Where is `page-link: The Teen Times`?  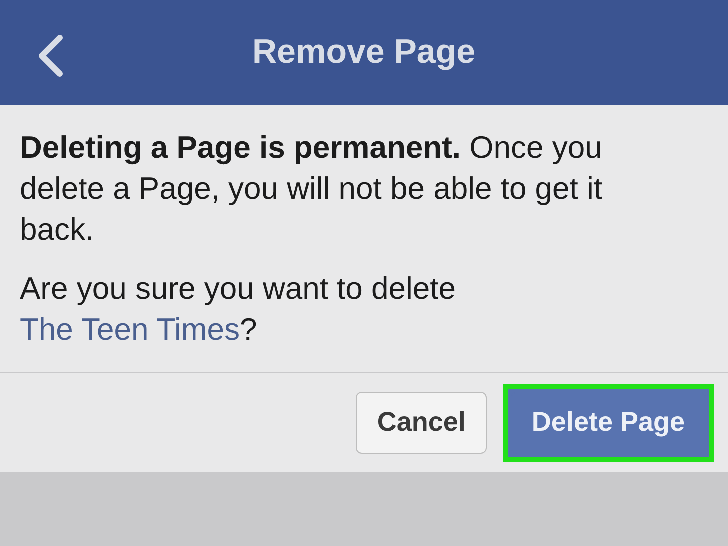 page-link: The Teen Times is located at coordinates (130, 329).